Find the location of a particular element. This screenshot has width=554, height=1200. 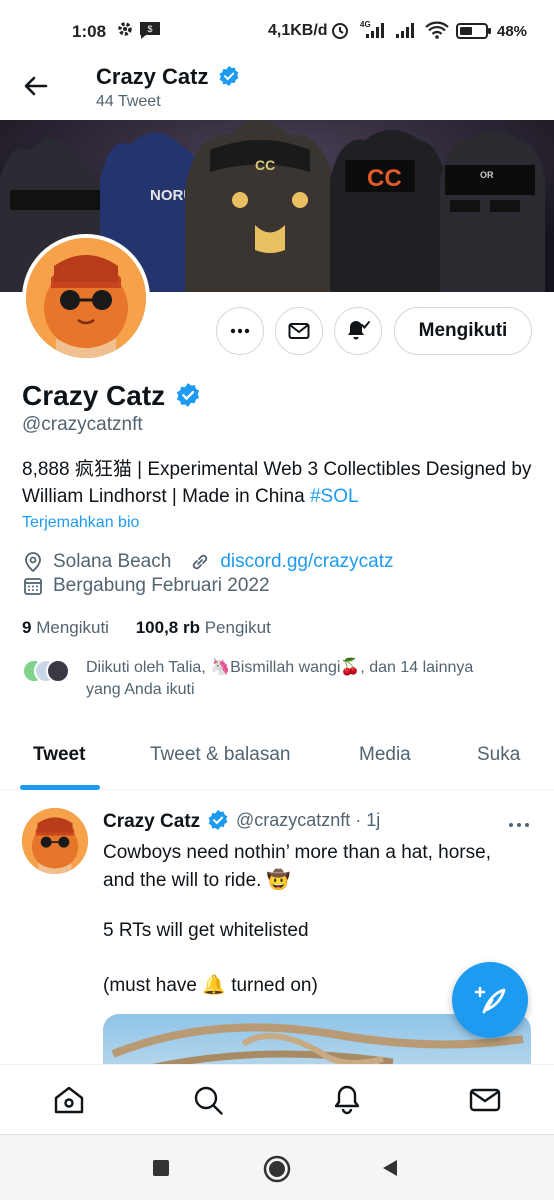

tweet-handle-time: @crazycatznft · 1j is located at coordinates (308, 820).